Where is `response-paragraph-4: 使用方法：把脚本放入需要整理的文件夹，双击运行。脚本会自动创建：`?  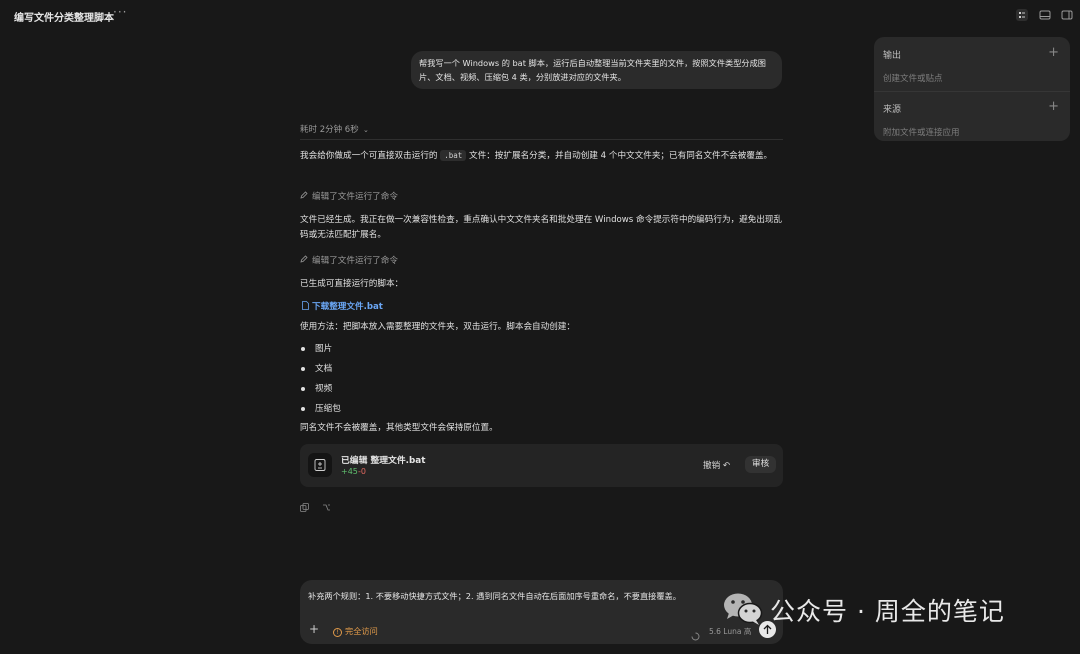 response-paragraph-4: 使用方法：把脚本放入需要整理的文件夹，双击运行。脚本会自动创建： is located at coordinates (438, 327).